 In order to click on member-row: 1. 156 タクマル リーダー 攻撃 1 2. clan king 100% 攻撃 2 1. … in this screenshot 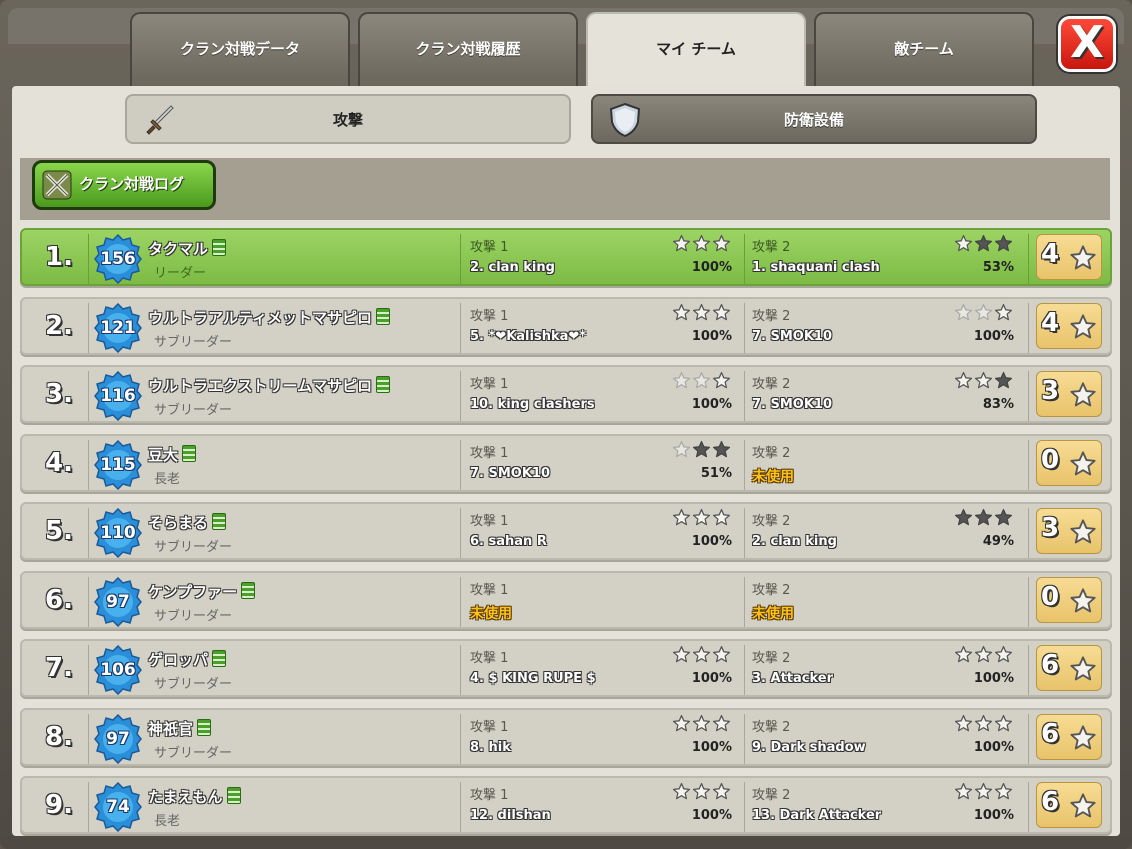, I will do `click(566, 257)`.